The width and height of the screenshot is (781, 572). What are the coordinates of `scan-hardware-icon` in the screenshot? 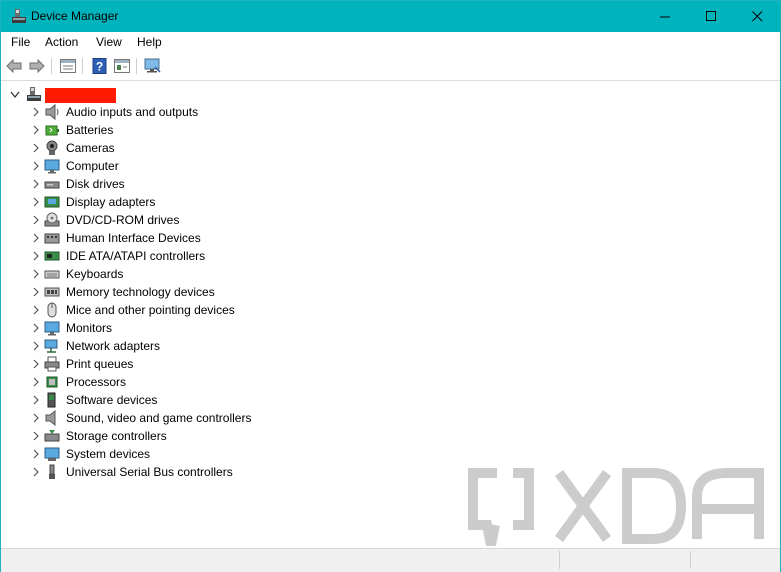 It's located at (152, 65).